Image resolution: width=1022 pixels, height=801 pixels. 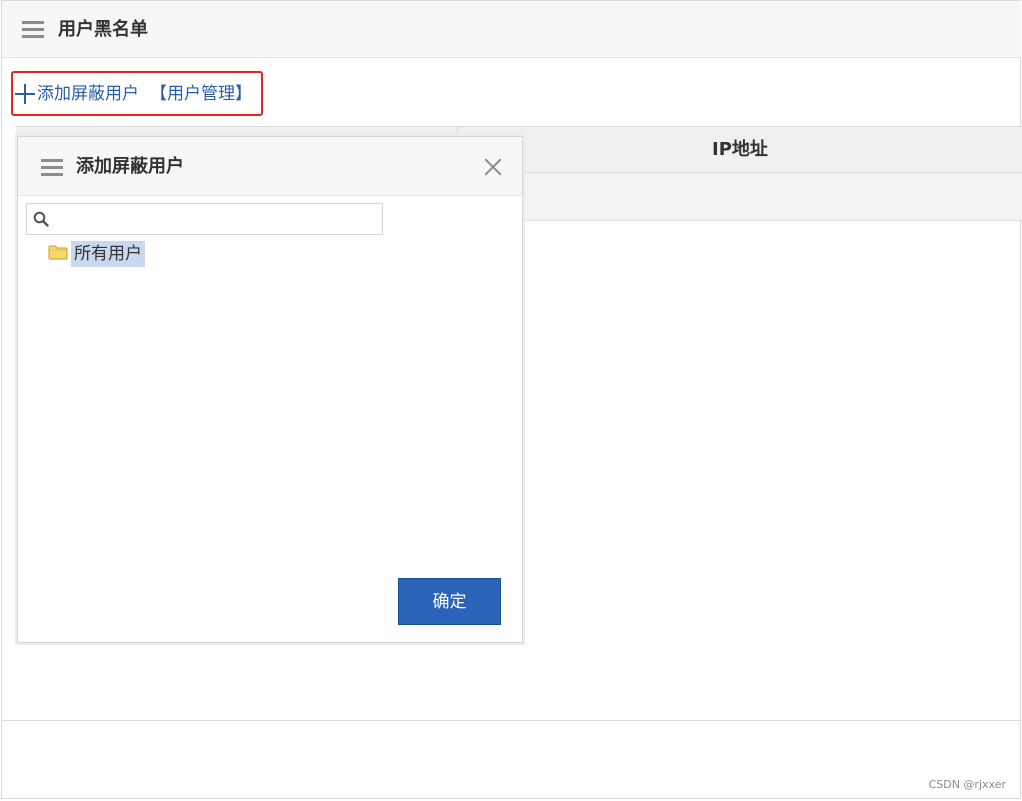 I want to click on page-header: 用户黑名单, so click(x=511, y=29).